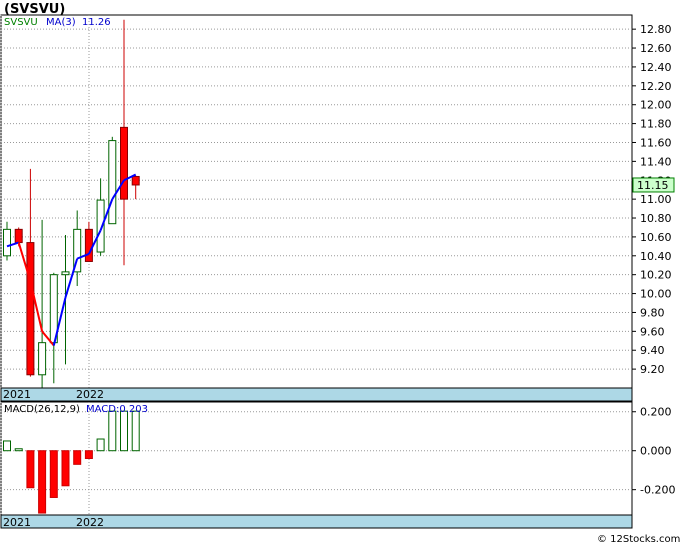 The image size is (680, 546). I want to click on macd-x-label-2021: 2021, so click(17, 522).